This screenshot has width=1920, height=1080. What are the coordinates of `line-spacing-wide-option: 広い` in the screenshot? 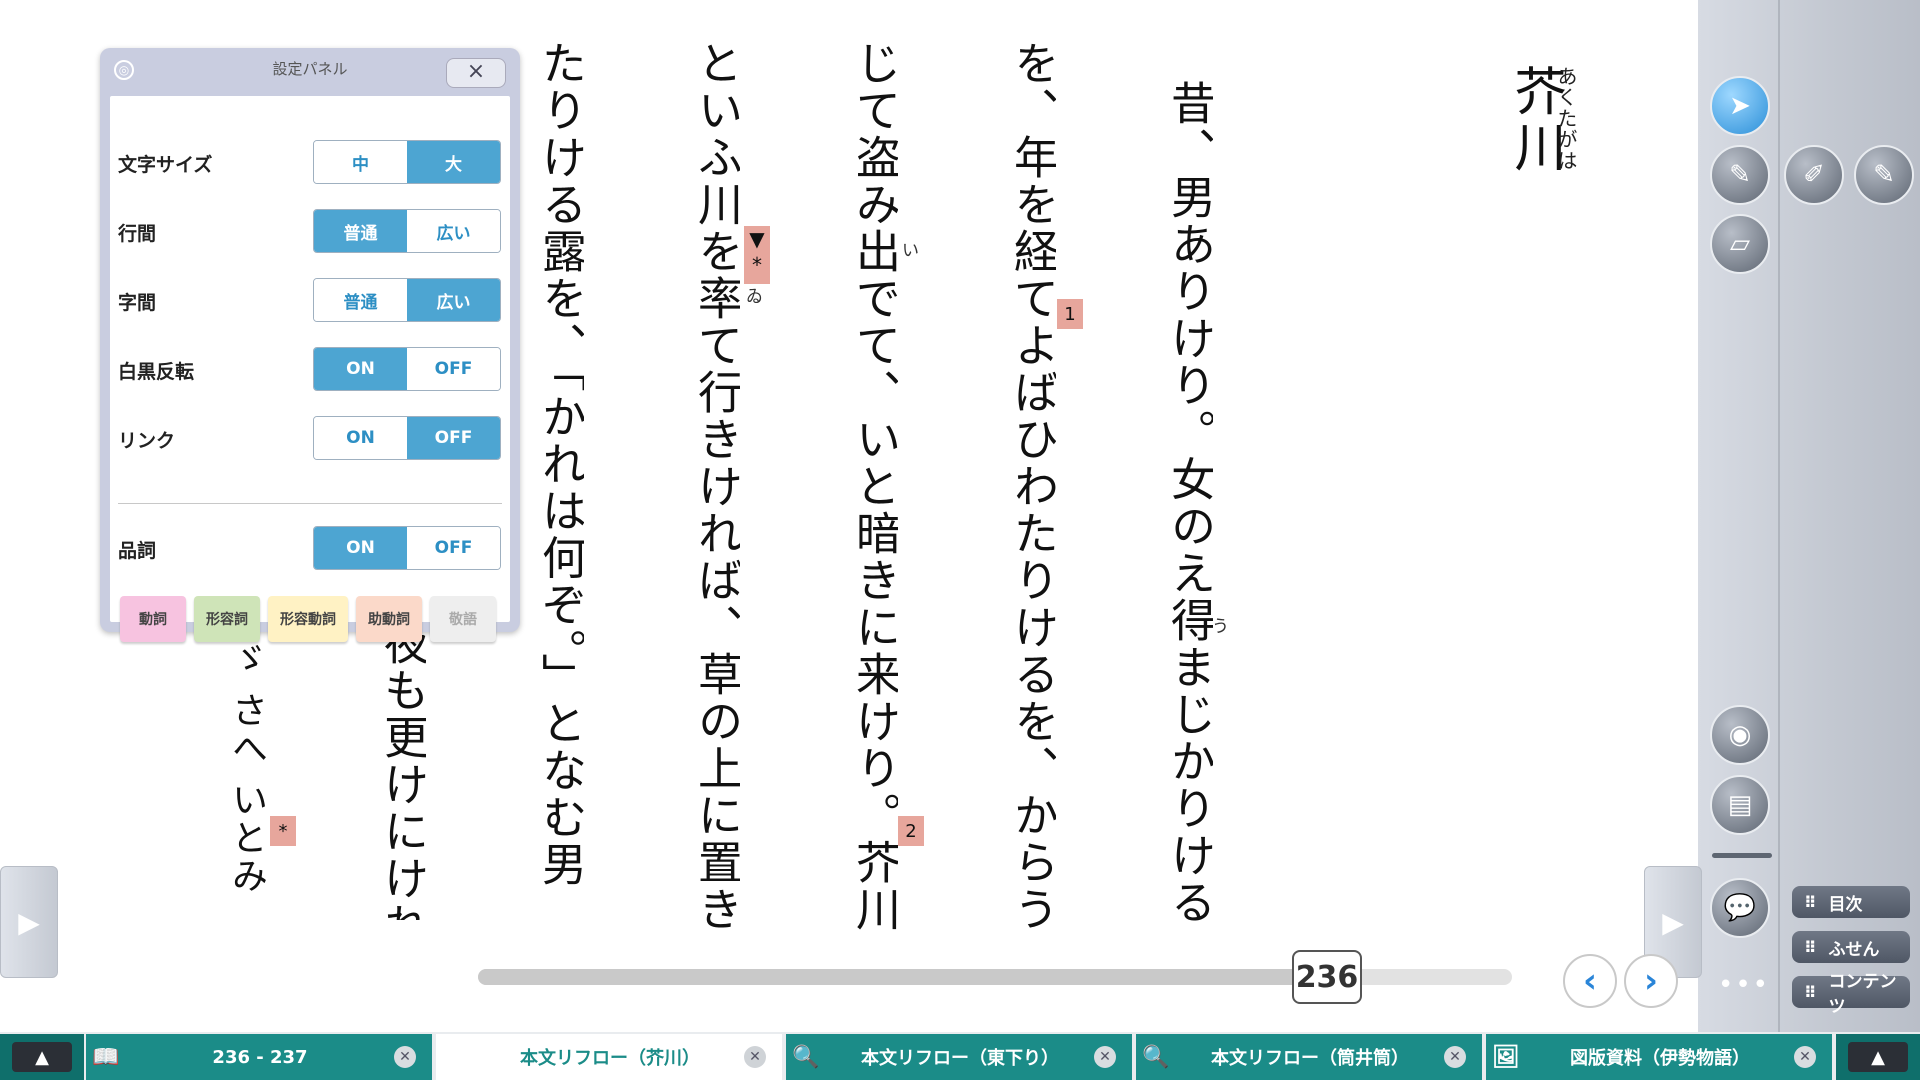 It's located at (453, 231).